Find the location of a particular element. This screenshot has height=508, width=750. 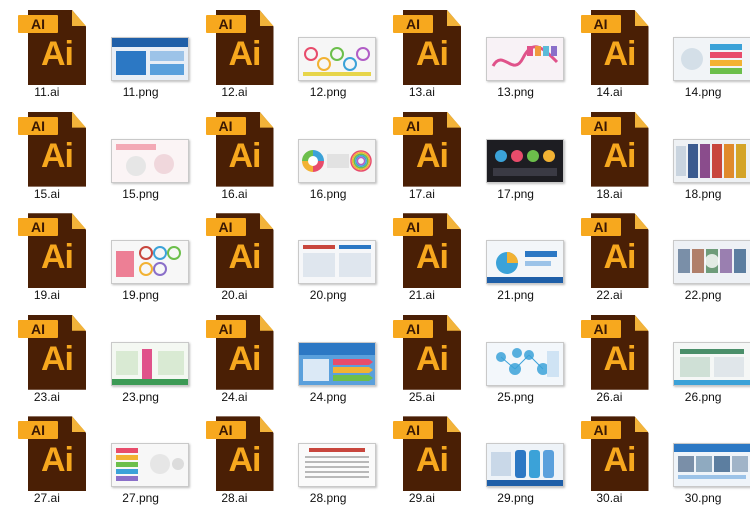

file-tile-png: 26.png is located at coordinates (703, 356).